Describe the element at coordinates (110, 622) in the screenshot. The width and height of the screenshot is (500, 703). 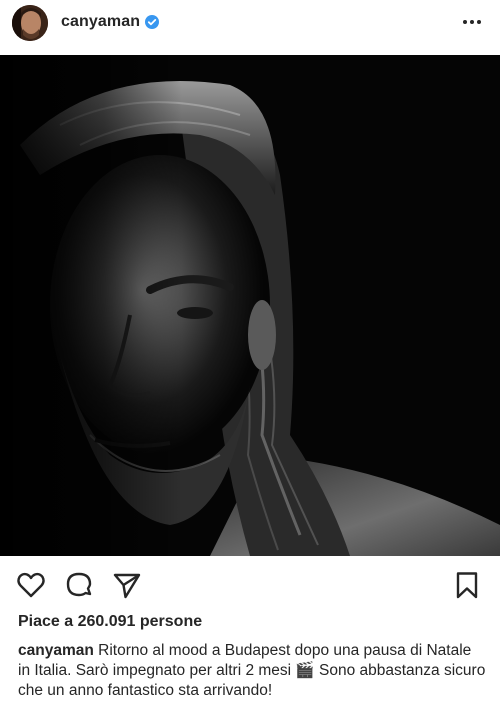
I see `likes-count: Piace a 260.091 persone` at that location.